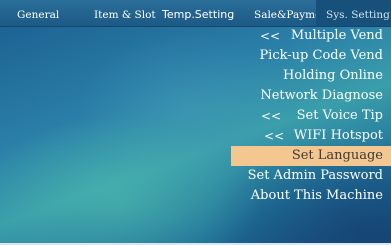  Describe the element at coordinates (311, 156) in the screenshot. I see `menu-item-set-language: Set Language` at that location.